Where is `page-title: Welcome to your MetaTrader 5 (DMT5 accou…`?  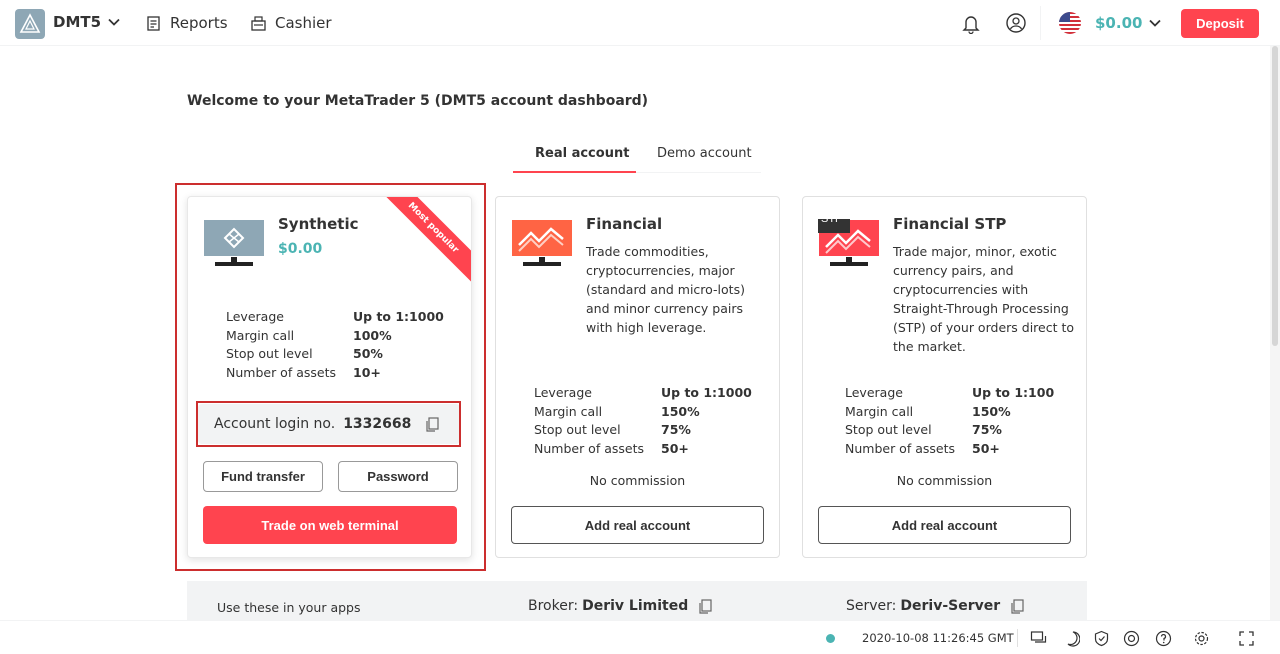 page-title: Welcome to your MetaTrader 5 (DMT5 accou… is located at coordinates (418, 101).